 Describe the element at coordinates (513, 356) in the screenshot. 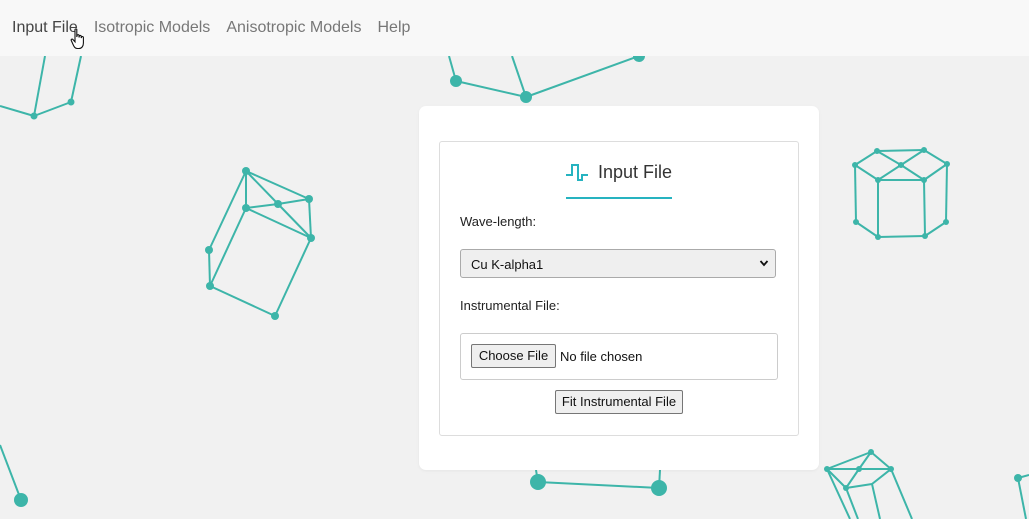

I see `choose-file-button: Choose File` at that location.